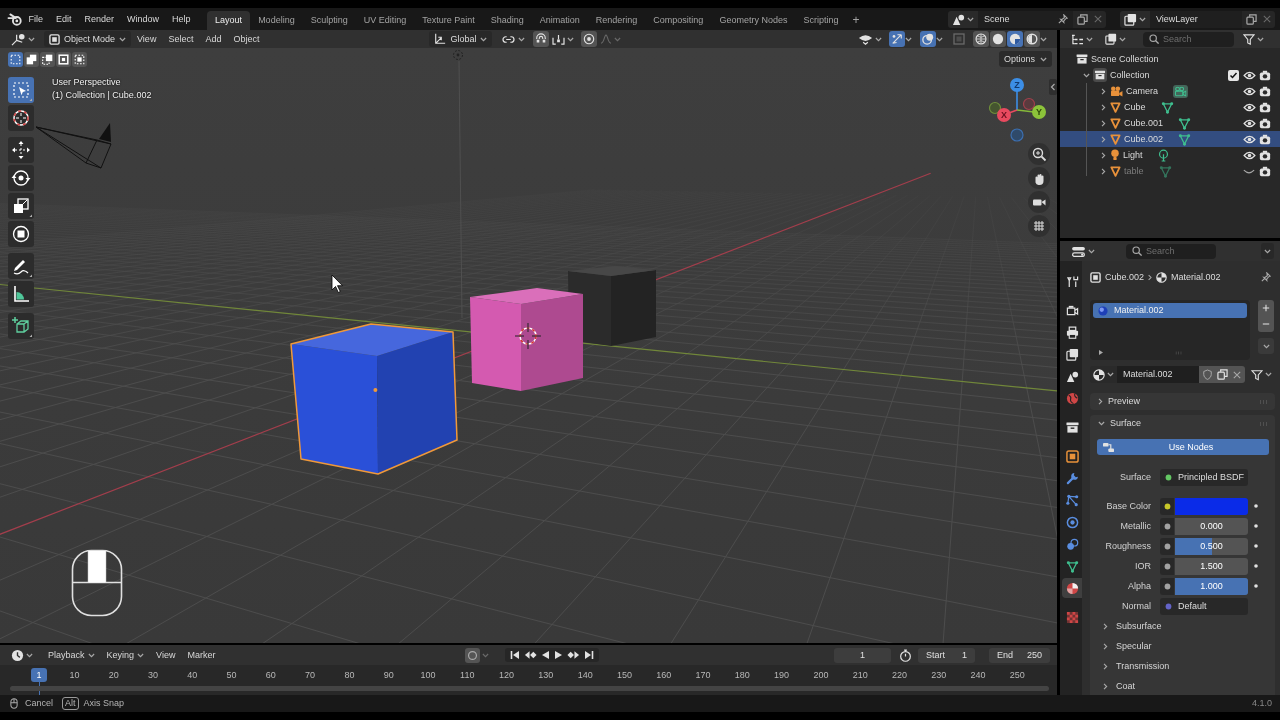 This screenshot has height=720, width=1280. Describe the element at coordinates (928, 39) in the screenshot. I see `overlap-circles-icon` at that location.